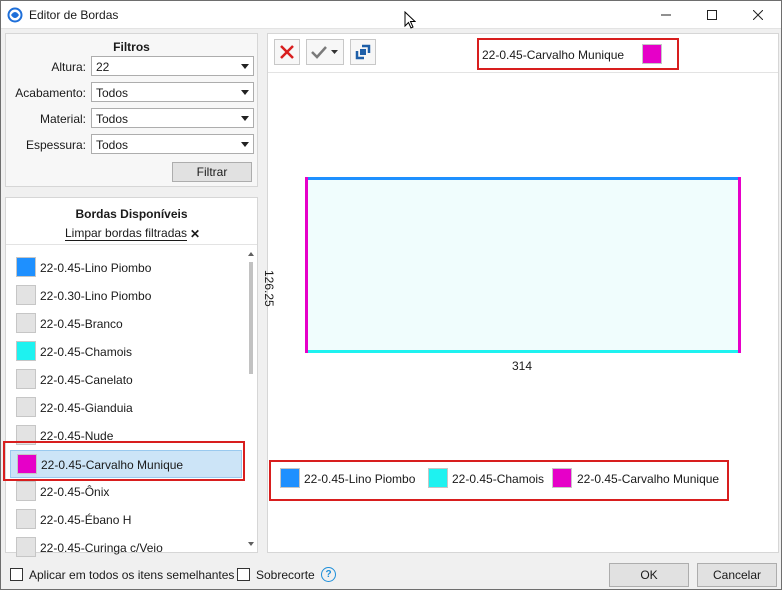 This screenshot has width=782, height=590. Describe the element at coordinates (132, 575) in the screenshot. I see `apply-all-label: Aplicar em todos os itens semelhantes` at that location.